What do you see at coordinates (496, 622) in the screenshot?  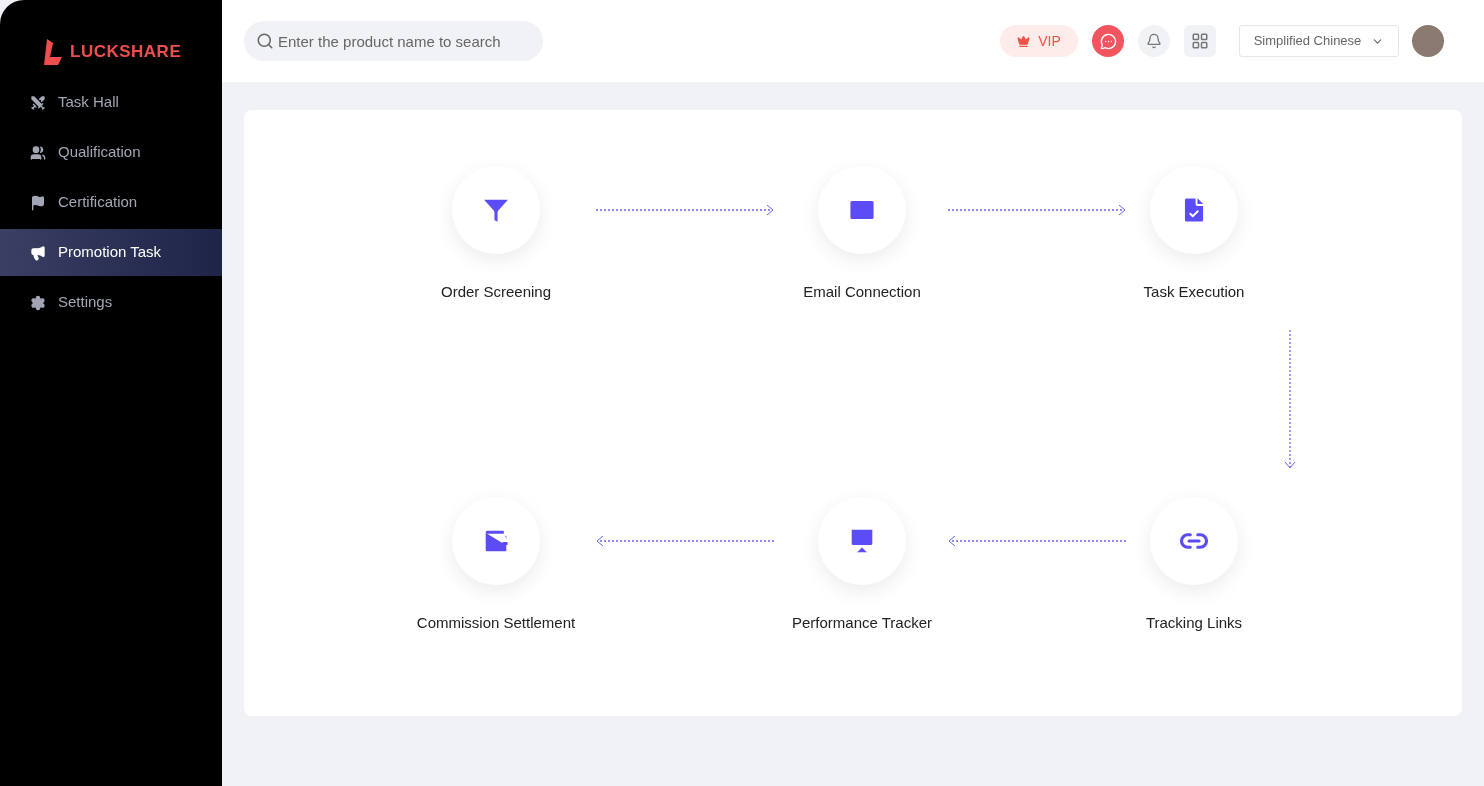 I see `step-label: Commission Settlement` at bounding box center [496, 622].